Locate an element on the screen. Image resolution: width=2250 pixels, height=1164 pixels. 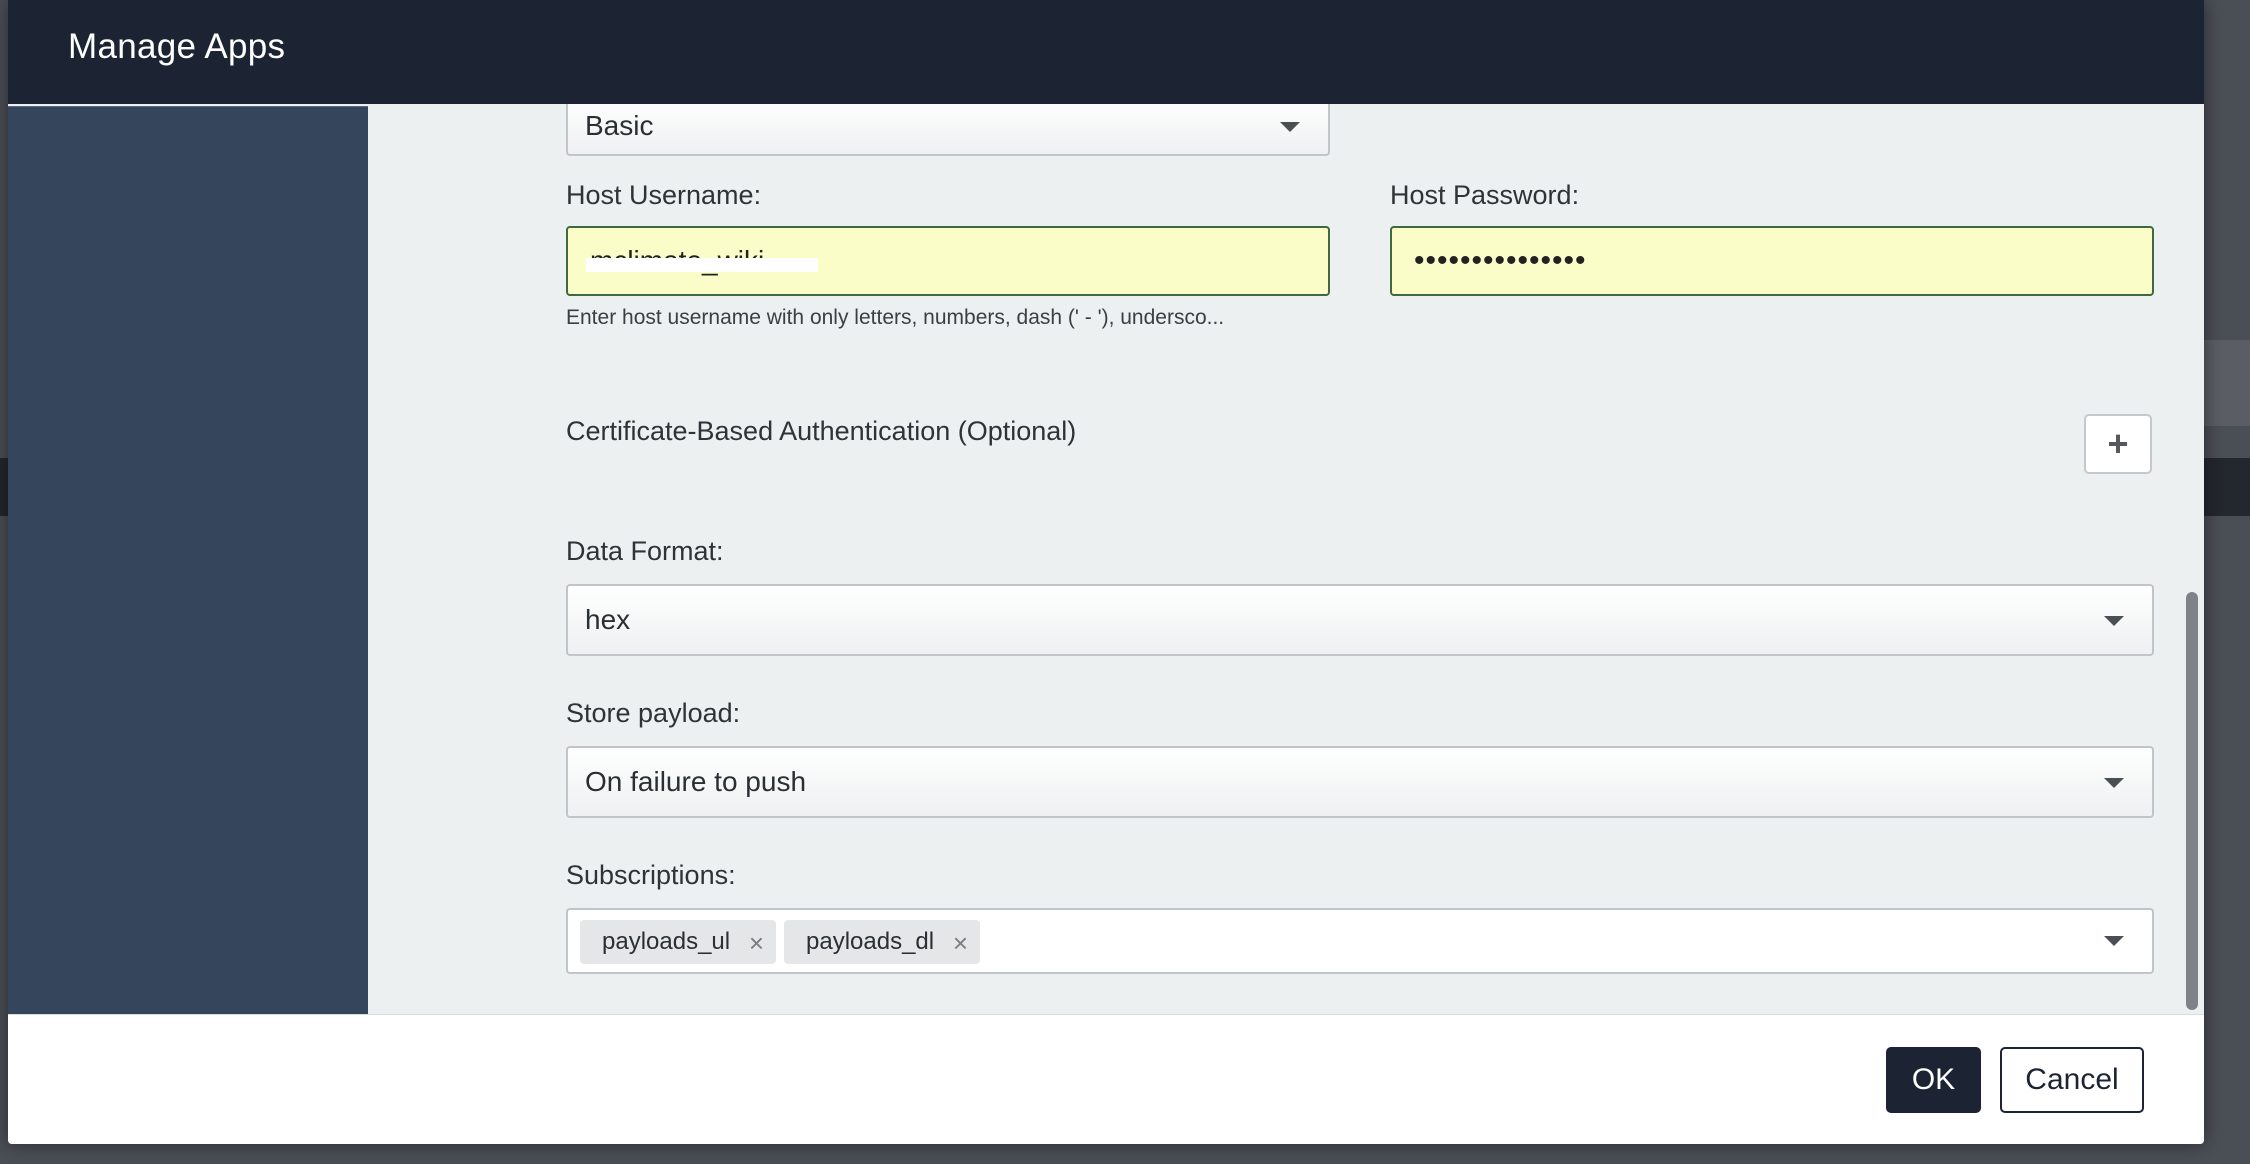
subscription-tag-payloads-ul: payloads_ul × is located at coordinates (678, 942).